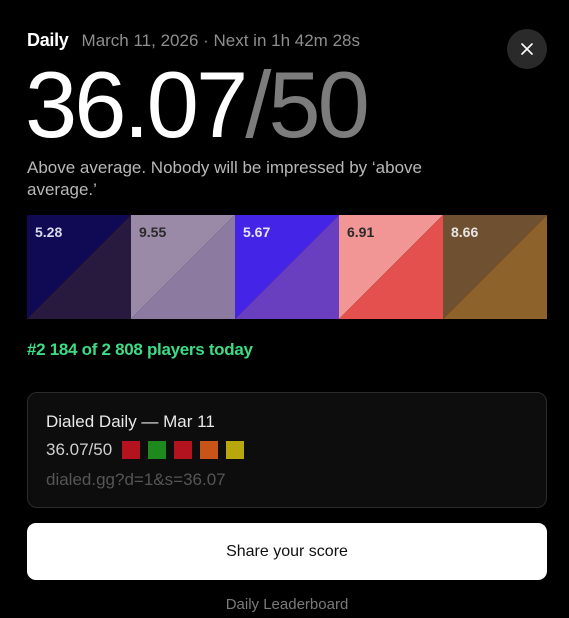 The width and height of the screenshot is (569, 618). What do you see at coordinates (257, 232) in the screenshot?
I see `swatch-score: 5.67` at bounding box center [257, 232].